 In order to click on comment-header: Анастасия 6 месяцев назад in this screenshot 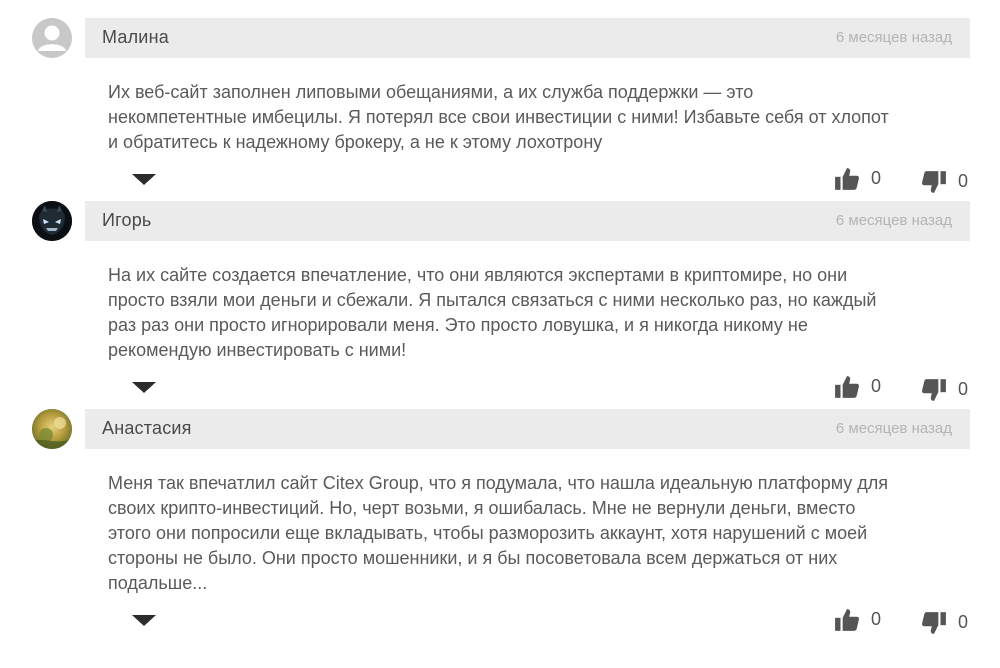, I will do `click(527, 429)`.